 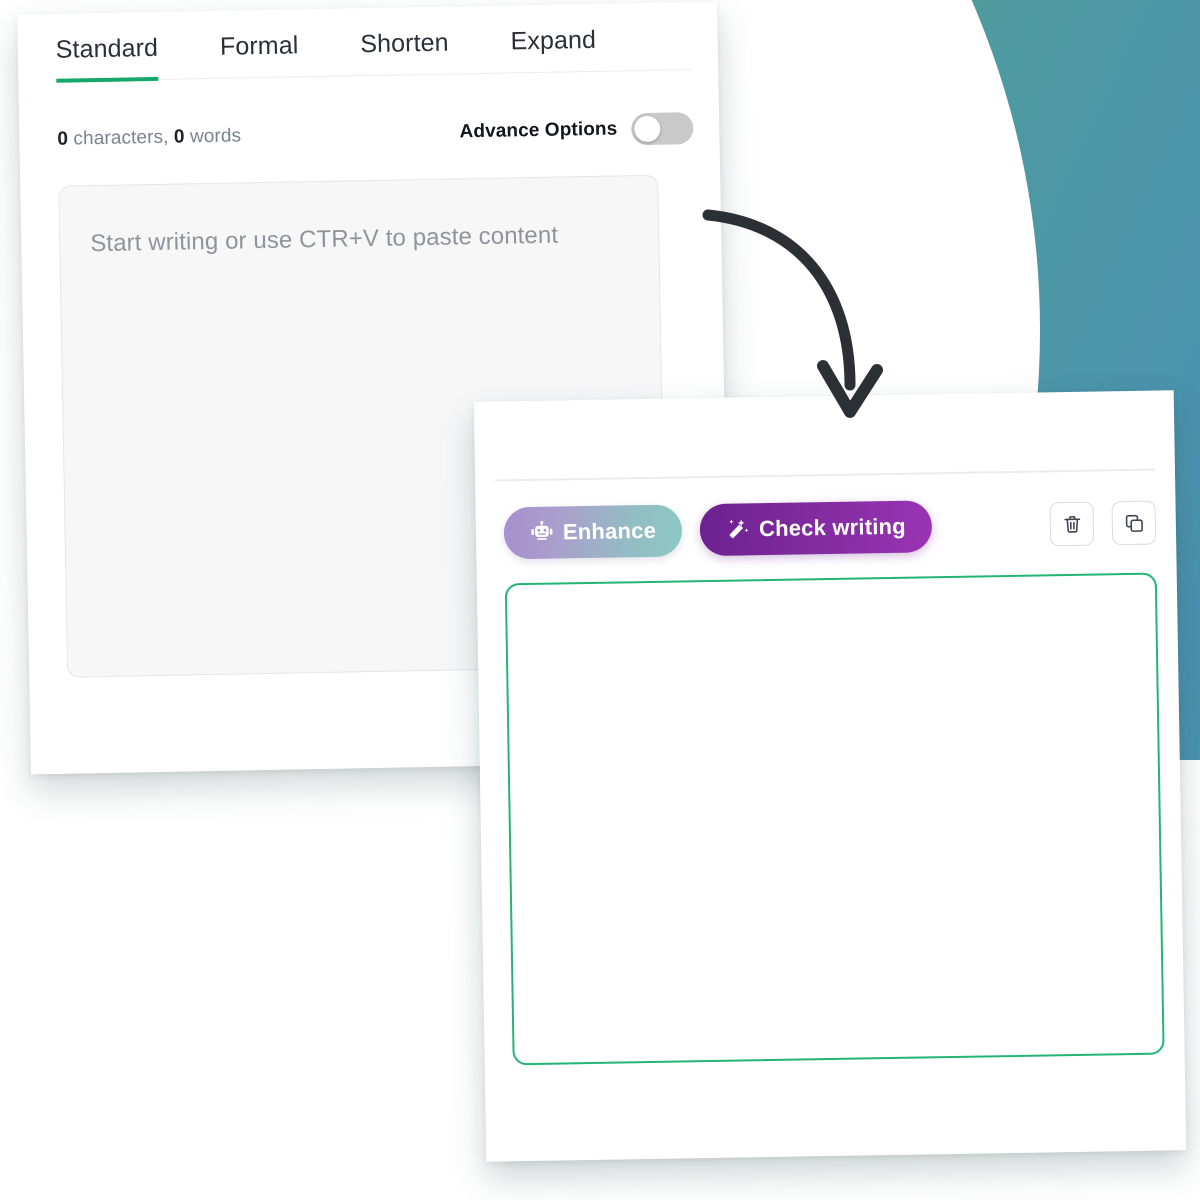 I want to click on word-count-value: 0, so click(x=179, y=137).